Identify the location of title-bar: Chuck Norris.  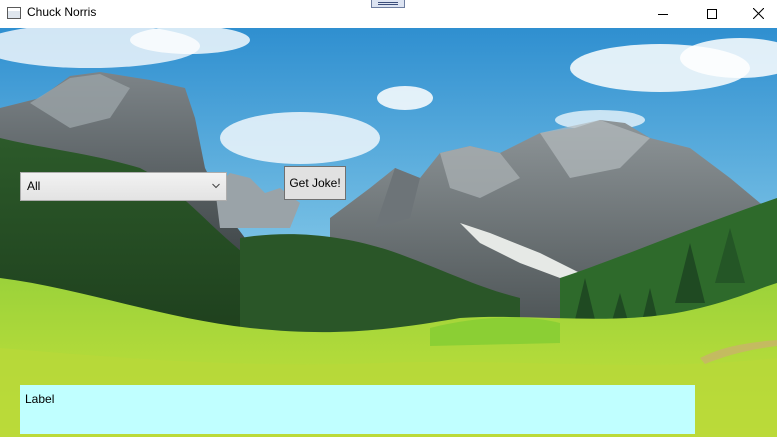
(388, 13).